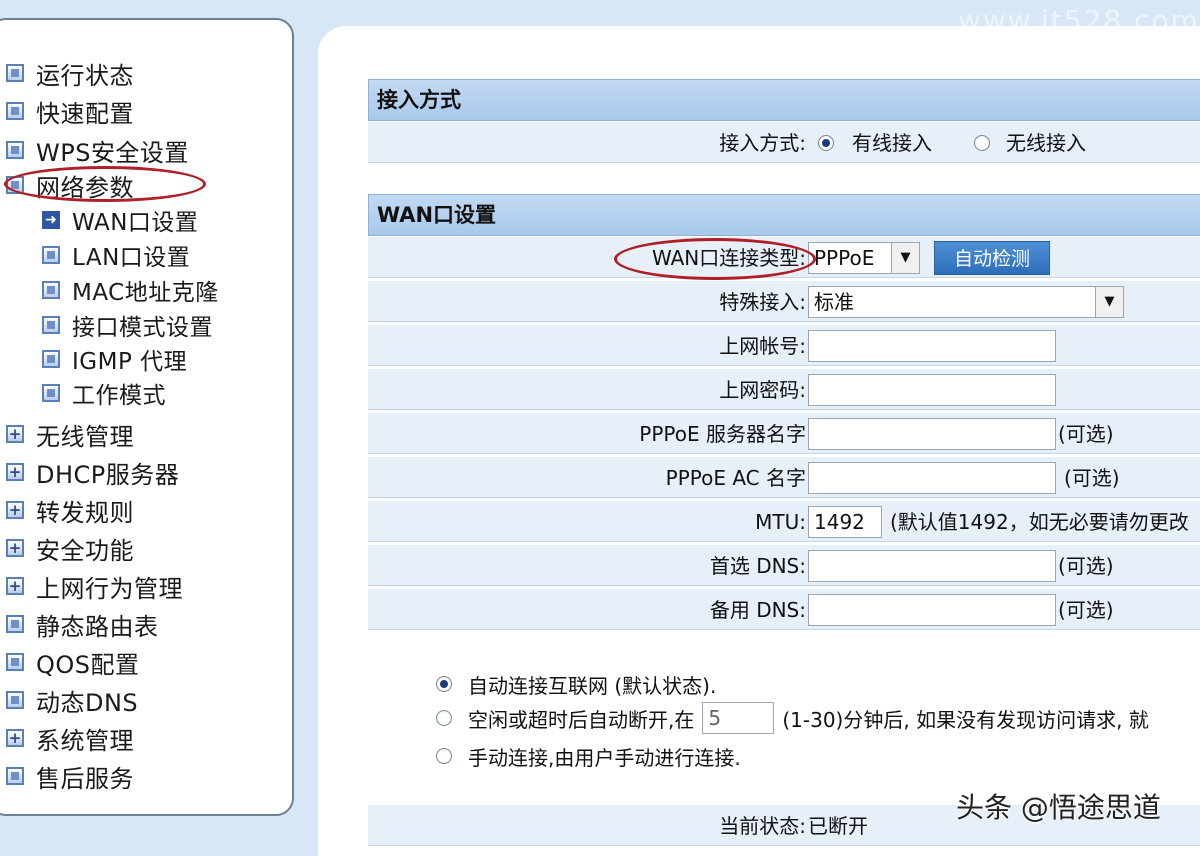 Image resolution: width=1200 pixels, height=856 pixels. Describe the element at coordinates (784, 257) in the screenshot. I see `wan-conn-type-row: WAN口连接类型: PPPoE ▼ 自动检测` at that location.